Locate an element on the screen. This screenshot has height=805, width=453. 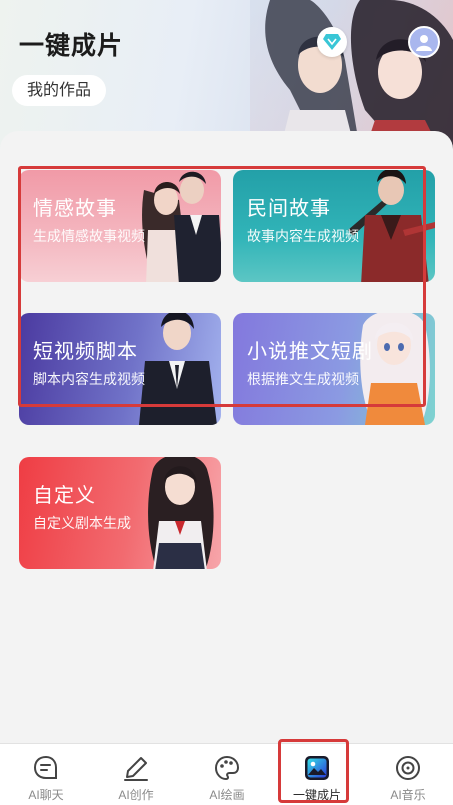
card-title: 小说推文短剧 is located at coordinates (310, 352).